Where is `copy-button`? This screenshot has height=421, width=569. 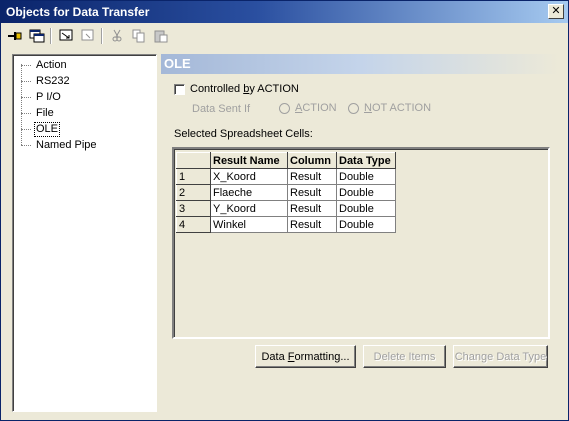
copy-button is located at coordinates (139, 36).